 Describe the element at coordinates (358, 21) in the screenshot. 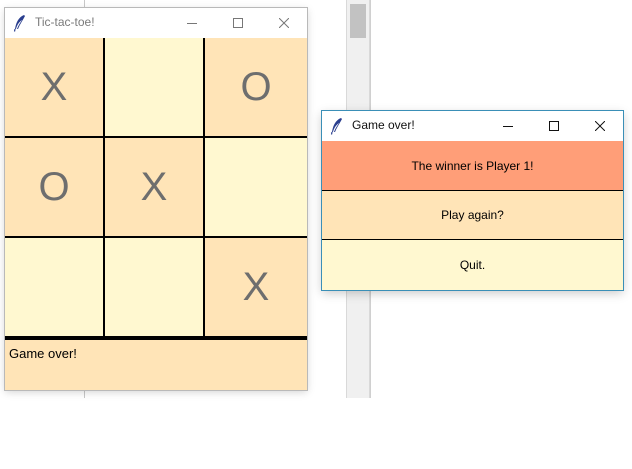

I see `background-scrollbar-thumb` at that location.